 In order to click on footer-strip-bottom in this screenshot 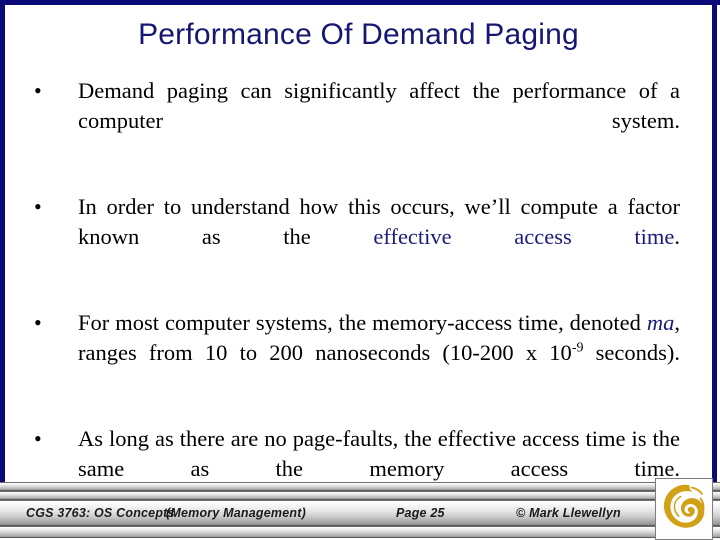, I will do `click(360, 532)`.